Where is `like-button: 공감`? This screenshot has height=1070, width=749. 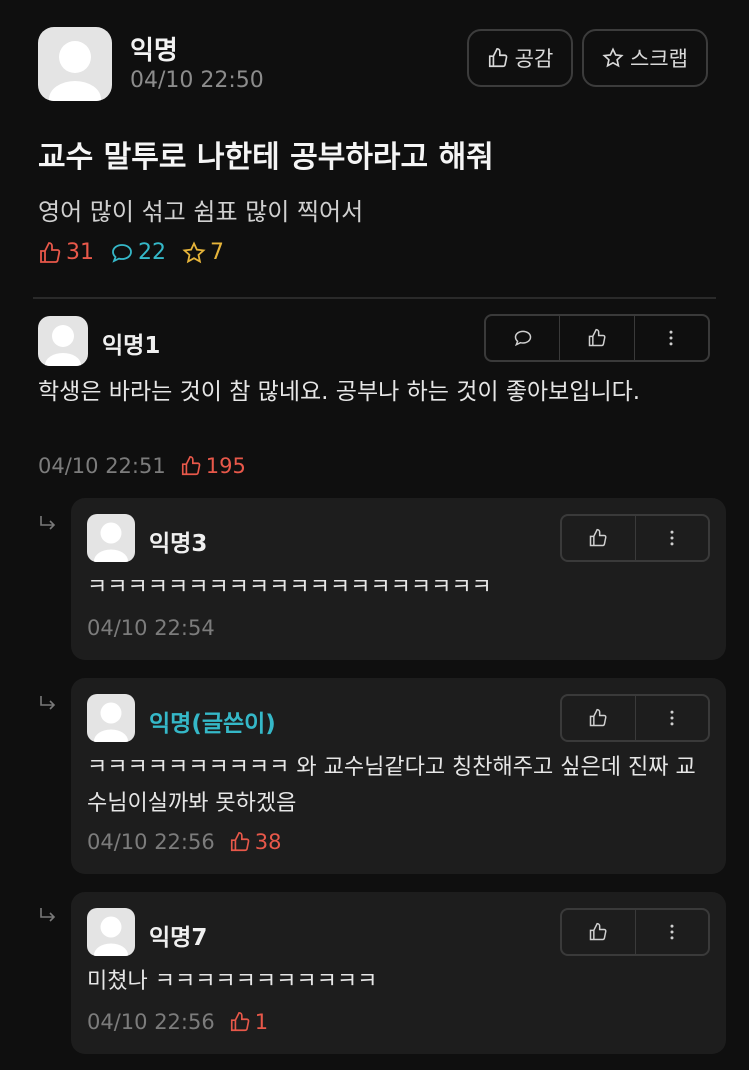 like-button: 공감 is located at coordinates (520, 58).